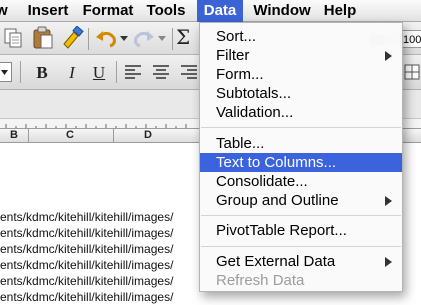 The width and height of the screenshot is (421, 305). What do you see at coordinates (28, 135) in the screenshot?
I see `column-divider` at bounding box center [28, 135].